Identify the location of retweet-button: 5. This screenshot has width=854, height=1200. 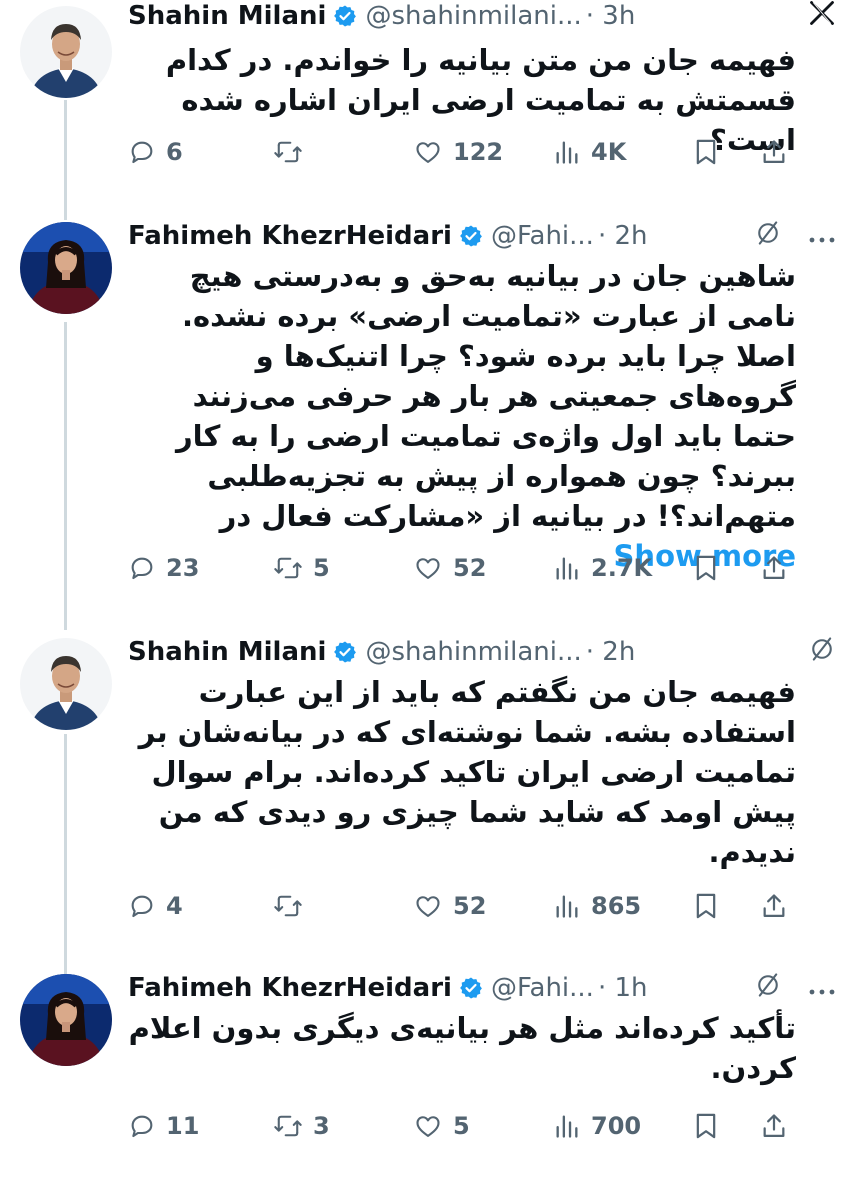
(301, 568).